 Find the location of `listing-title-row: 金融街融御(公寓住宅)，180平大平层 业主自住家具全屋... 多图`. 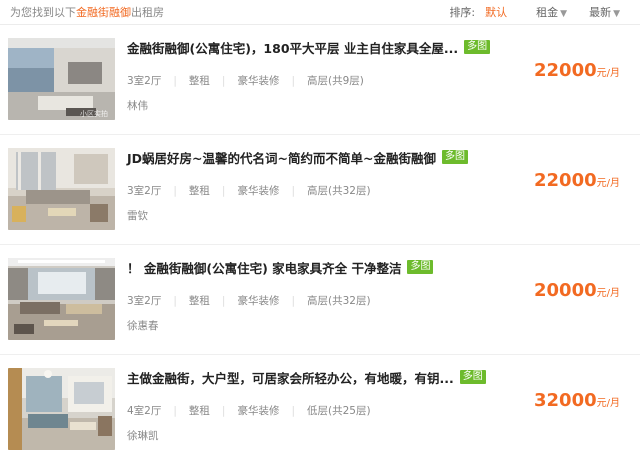

listing-title-row: 金融街融御(公寓住宅)，180平大平层 业主自住家具全屋... 多图 is located at coordinates (327, 47).